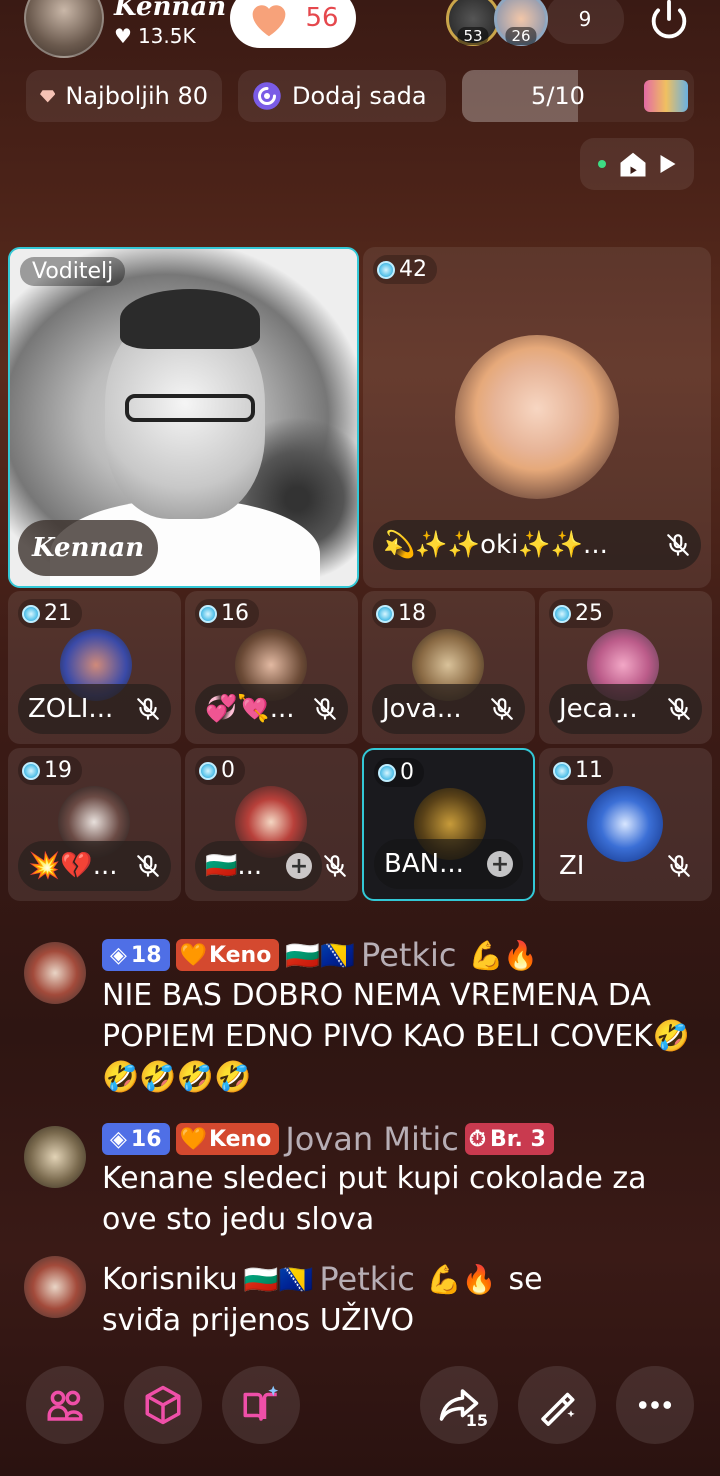 This screenshot has width=720, height=1476. I want to click on host-tile-name: Kennan, so click(88, 548).